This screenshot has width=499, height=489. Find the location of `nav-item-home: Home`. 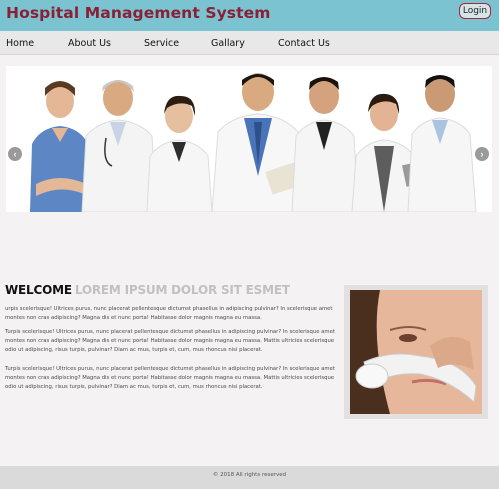

nav-item-home: Home is located at coordinates (20, 43).